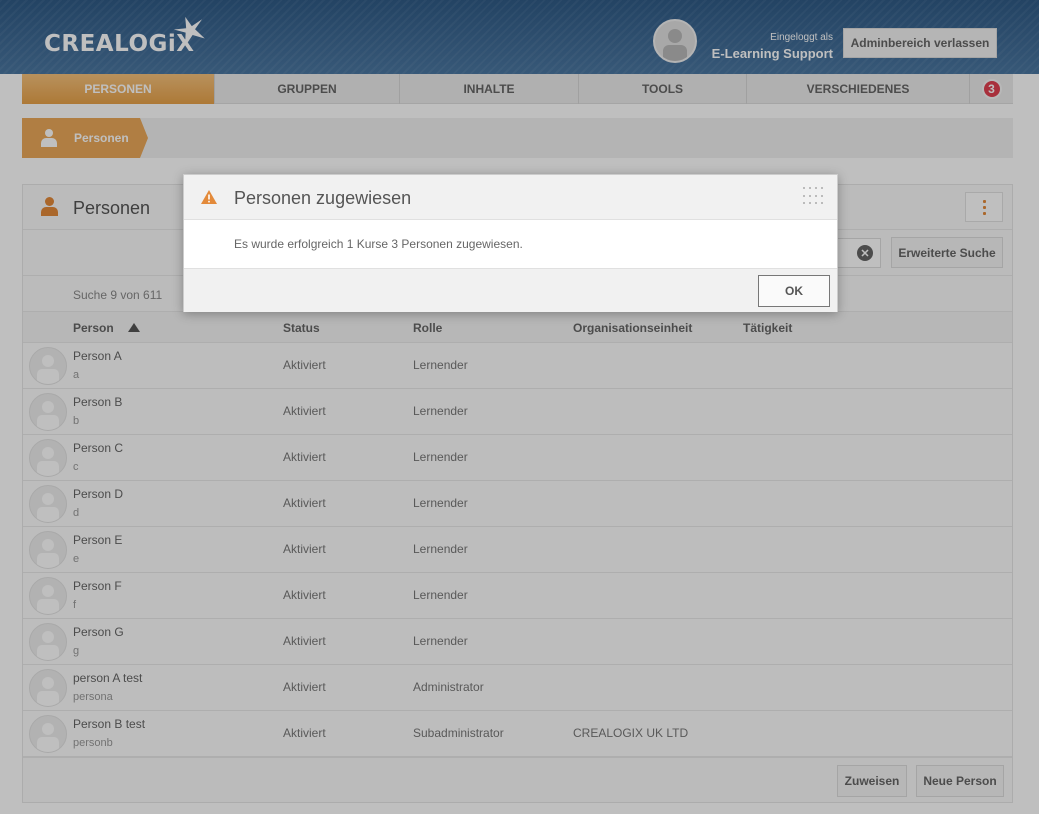  Describe the element at coordinates (814, 197) in the screenshot. I see `drag-handle-icon` at that location.